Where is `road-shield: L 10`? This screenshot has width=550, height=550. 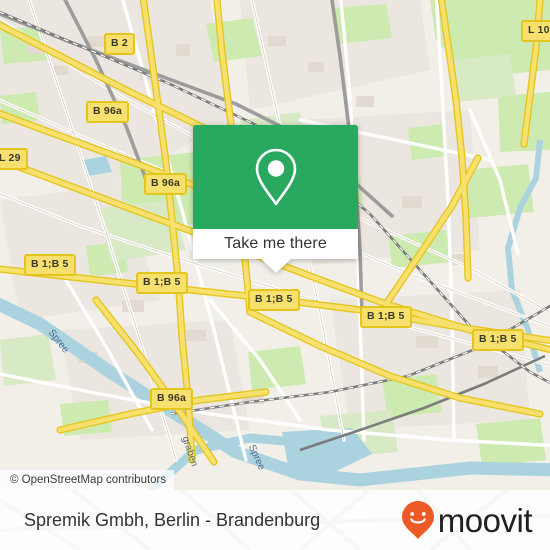
road-shield: L 10 is located at coordinates (535, 31).